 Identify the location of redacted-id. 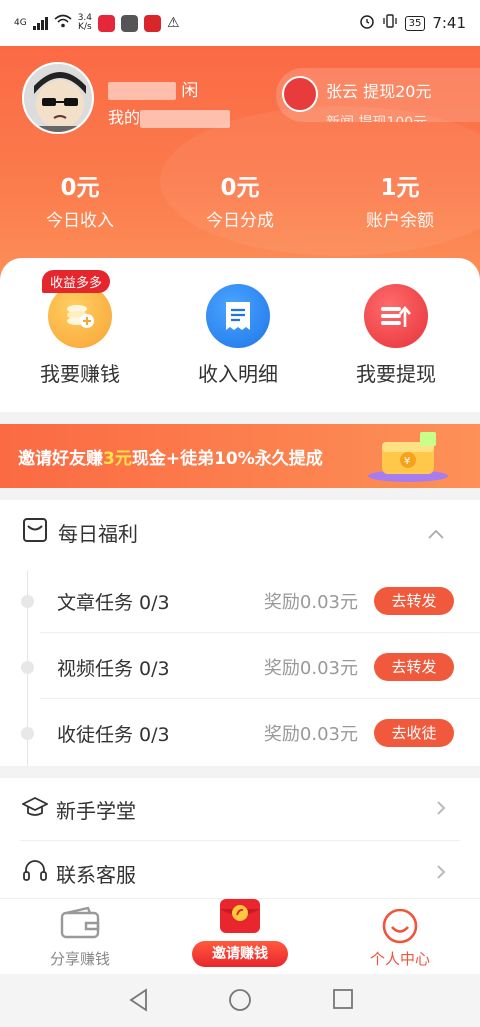
(185, 118).